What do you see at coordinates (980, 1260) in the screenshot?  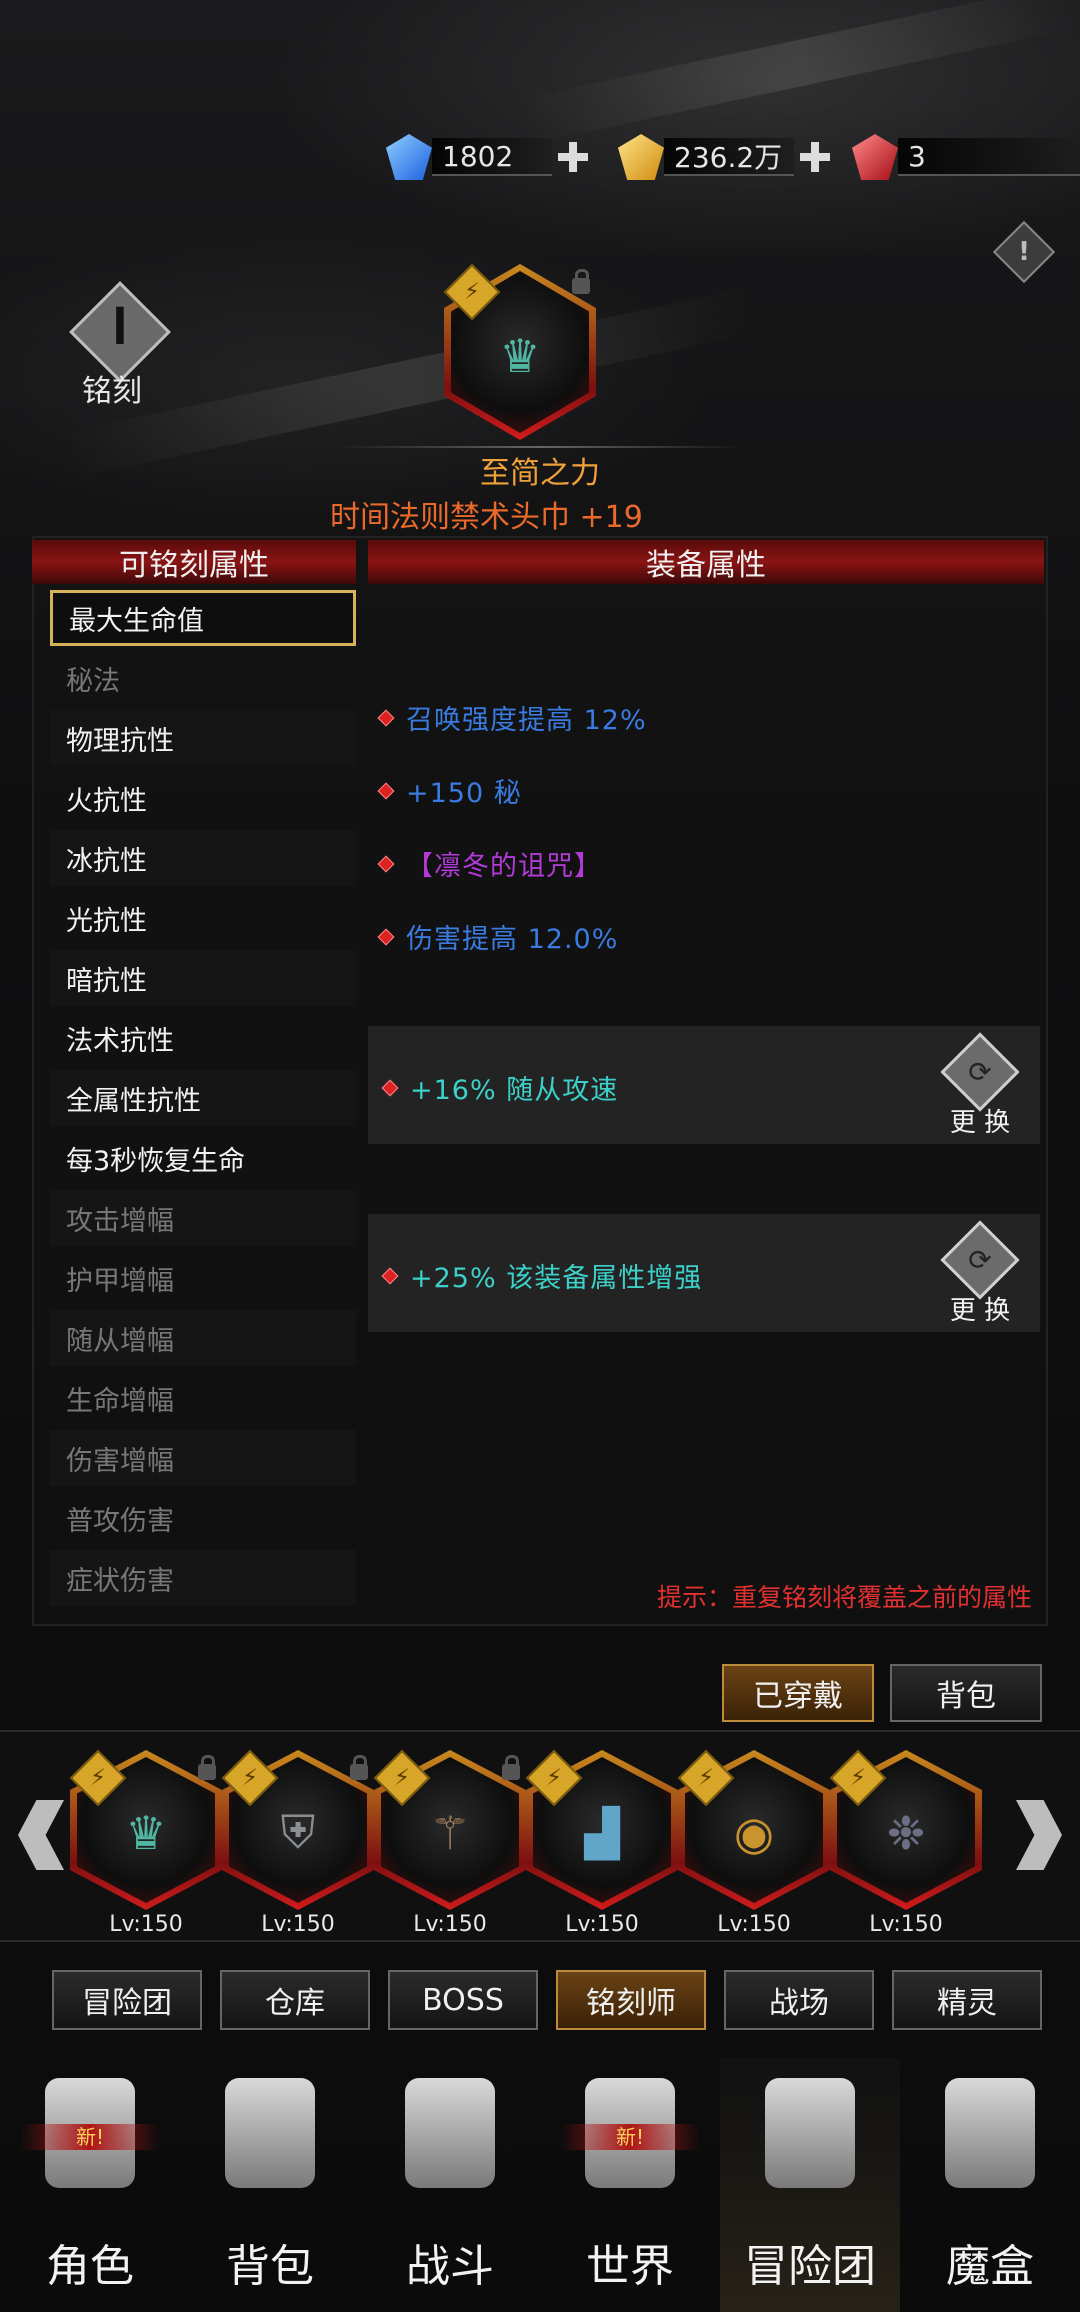 I see `swap-icon: ⟳` at bounding box center [980, 1260].